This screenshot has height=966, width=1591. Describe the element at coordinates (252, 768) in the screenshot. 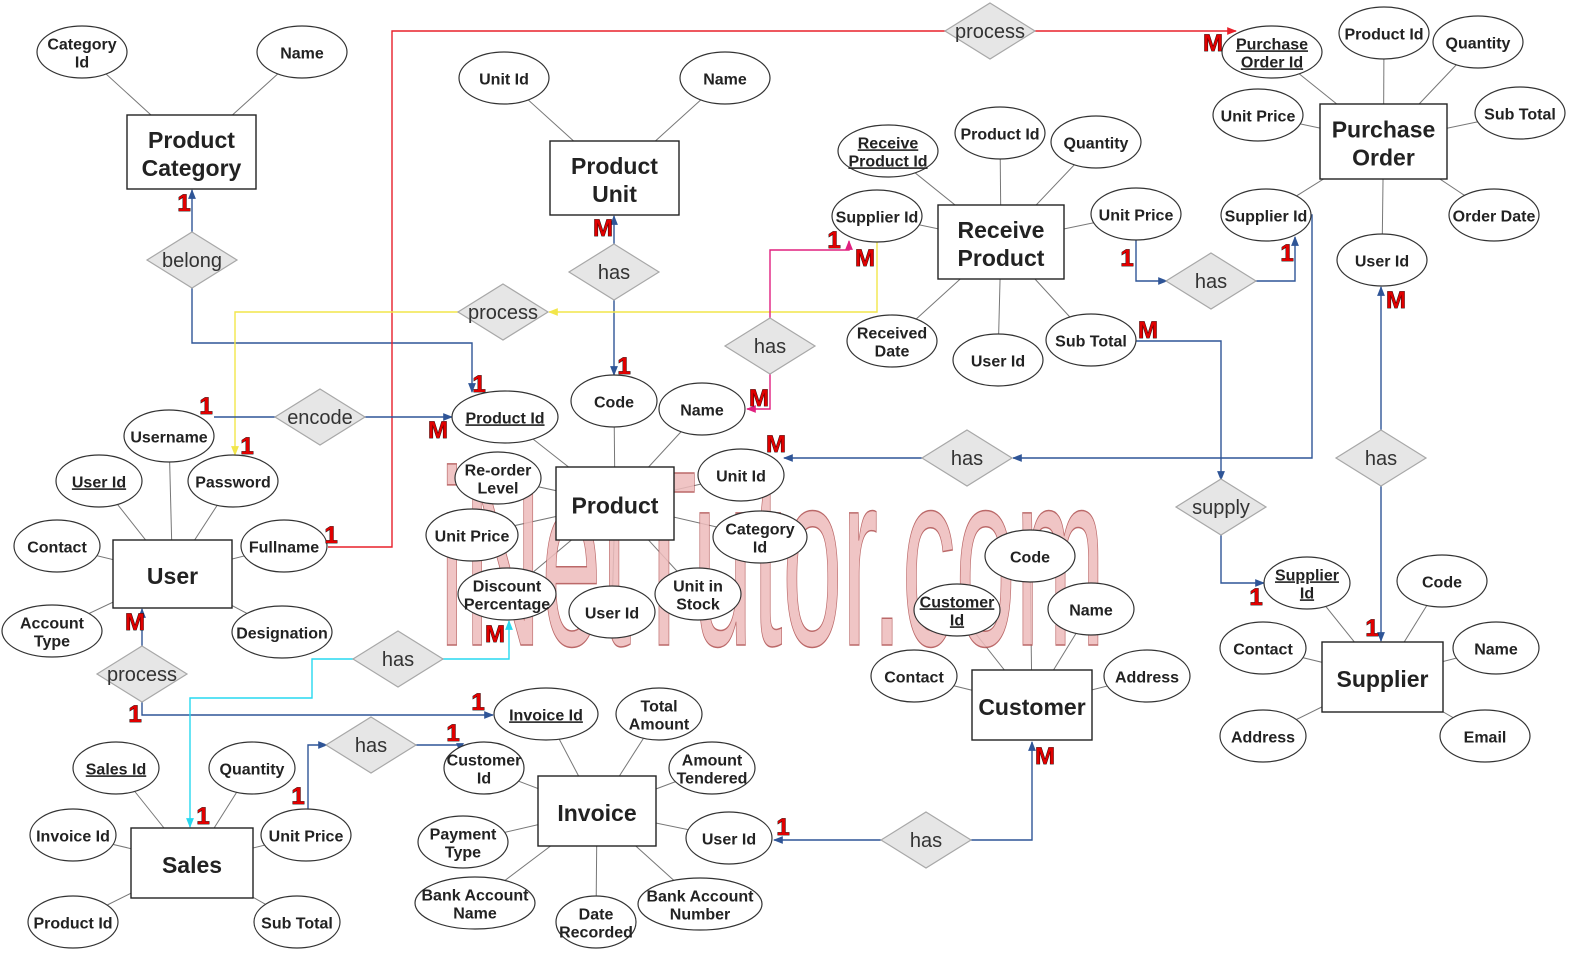

I see `attribute-sa-qty: Quantity` at that location.